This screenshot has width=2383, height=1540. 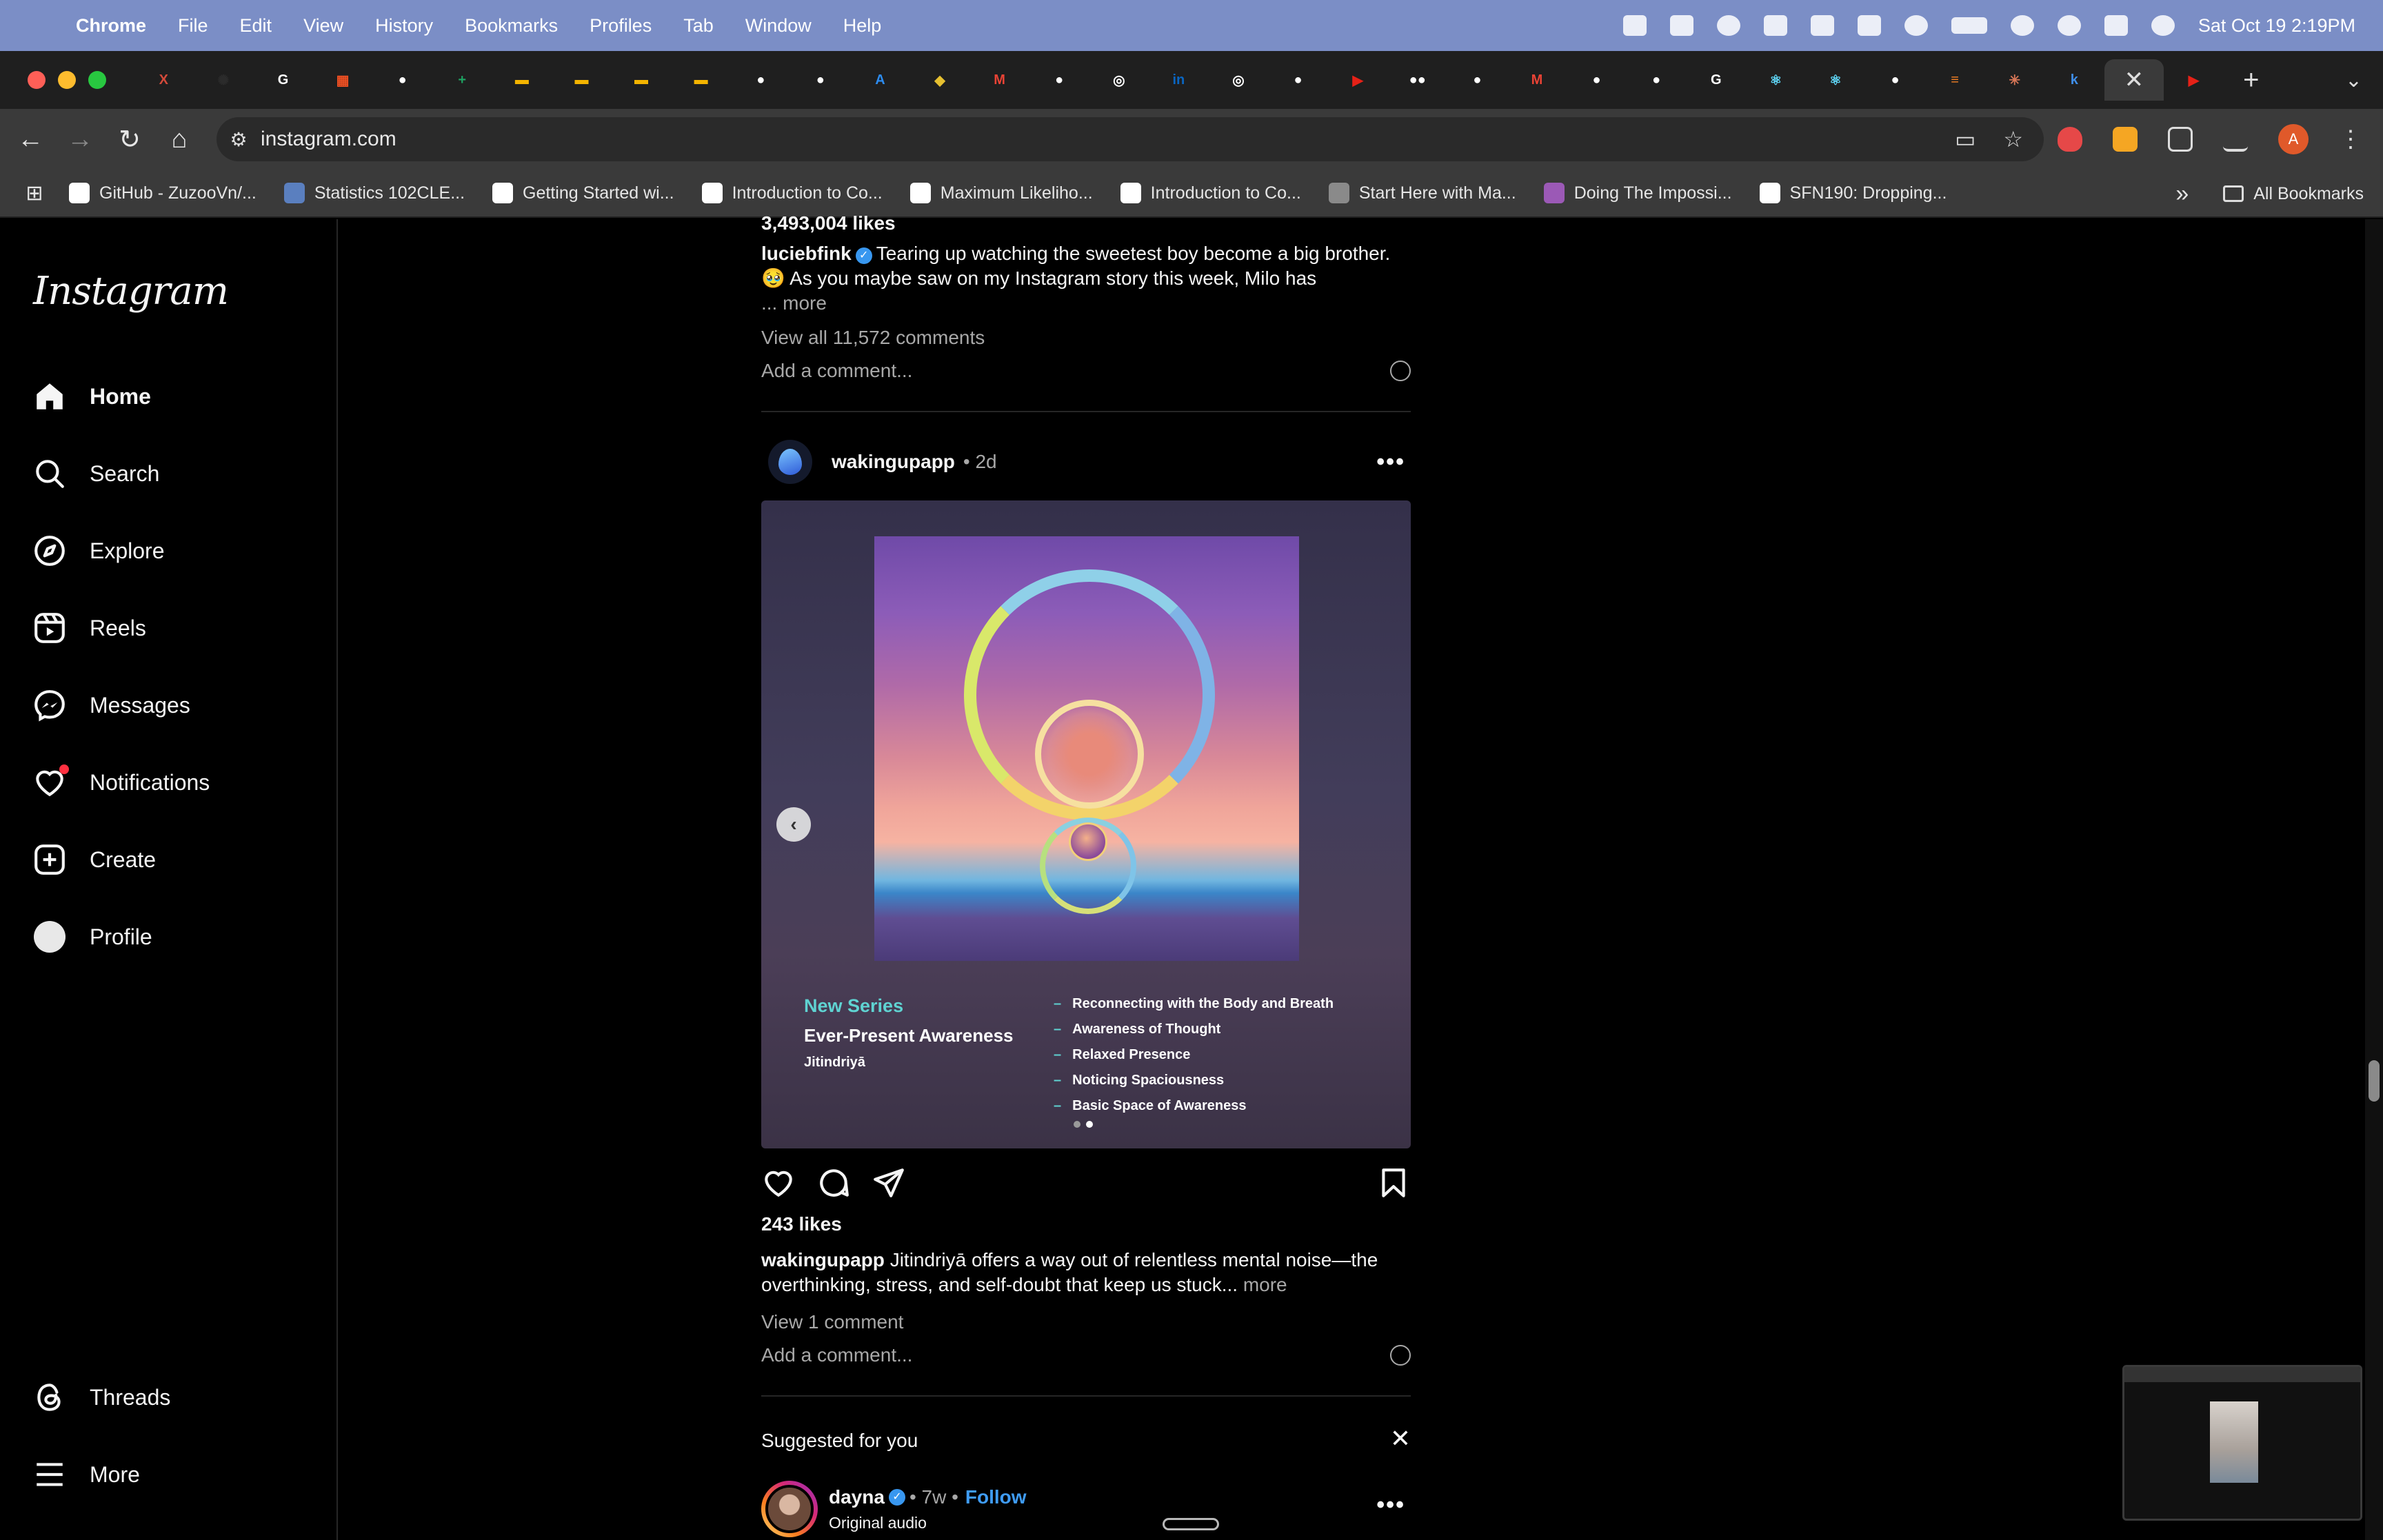 I want to click on install-app-icon: ▭, so click(x=1965, y=139).